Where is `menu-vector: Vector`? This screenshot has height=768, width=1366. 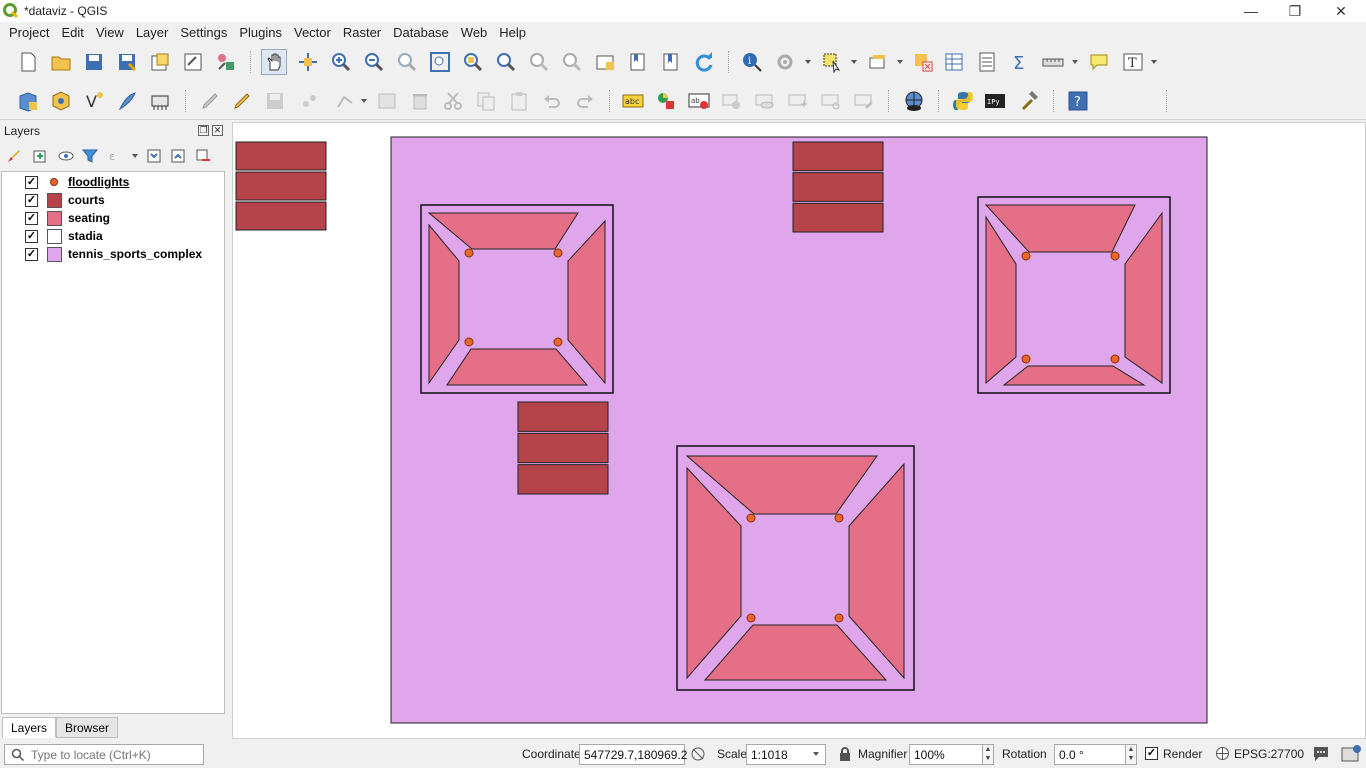
menu-vector: Vector is located at coordinates (312, 32).